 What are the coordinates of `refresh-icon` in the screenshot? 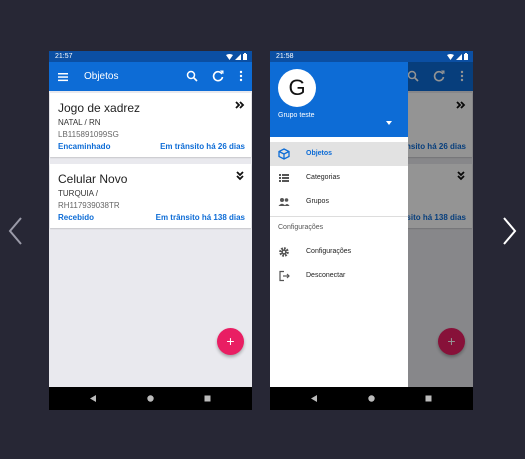 It's located at (218, 76).